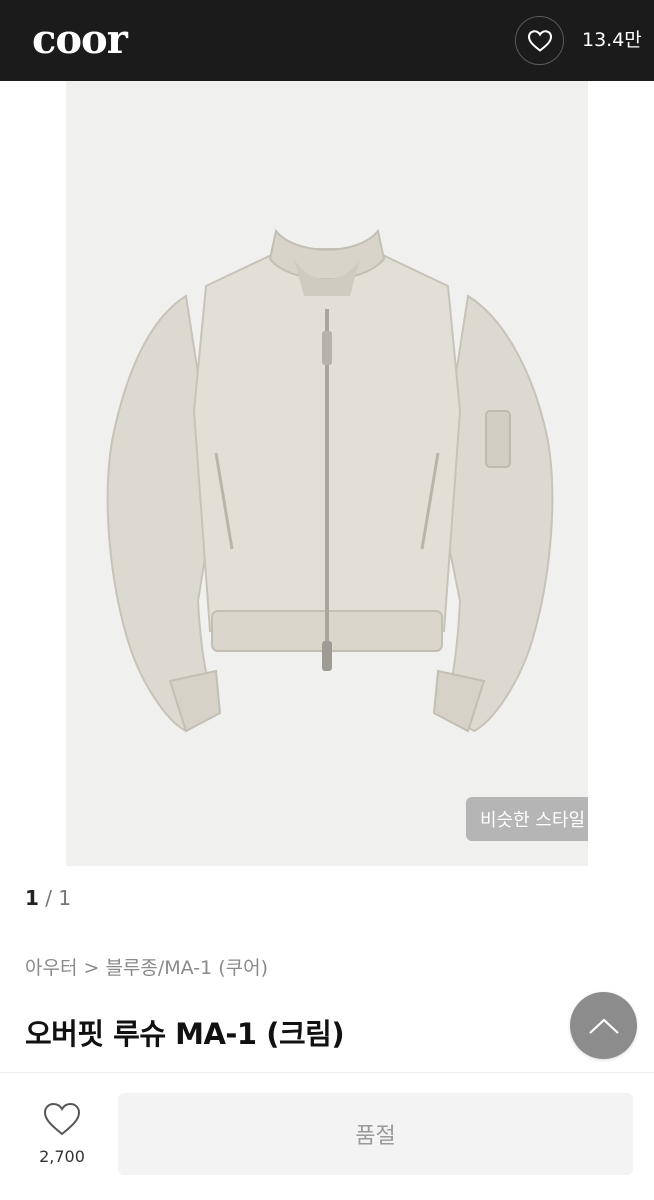 The image size is (654, 1200). I want to click on category-breadcrumb: 아우터 > 블루종/MA-1 (쿠어), so click(146, 966).